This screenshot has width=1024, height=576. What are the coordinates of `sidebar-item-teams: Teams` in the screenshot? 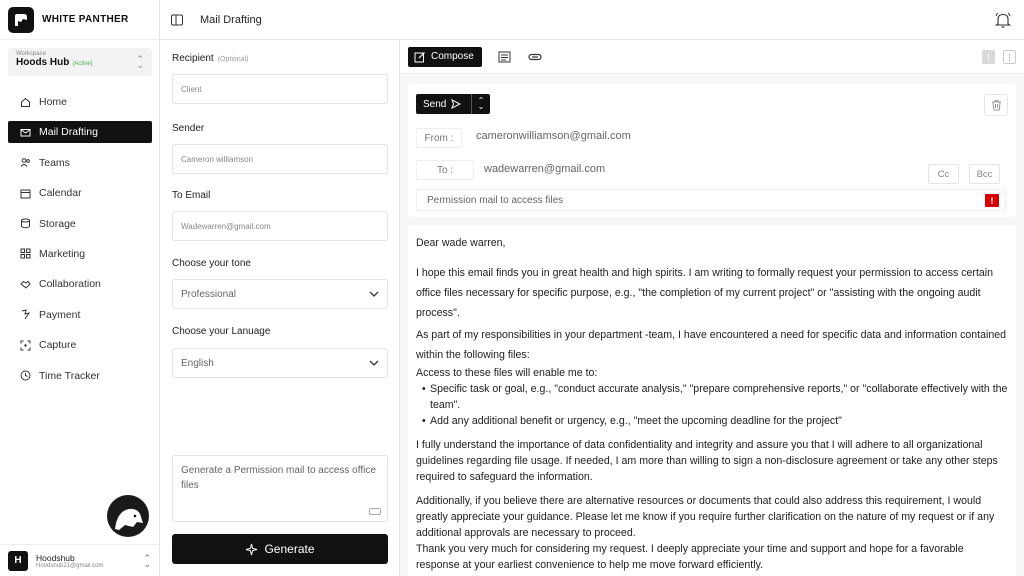 It's located at (80, 163).